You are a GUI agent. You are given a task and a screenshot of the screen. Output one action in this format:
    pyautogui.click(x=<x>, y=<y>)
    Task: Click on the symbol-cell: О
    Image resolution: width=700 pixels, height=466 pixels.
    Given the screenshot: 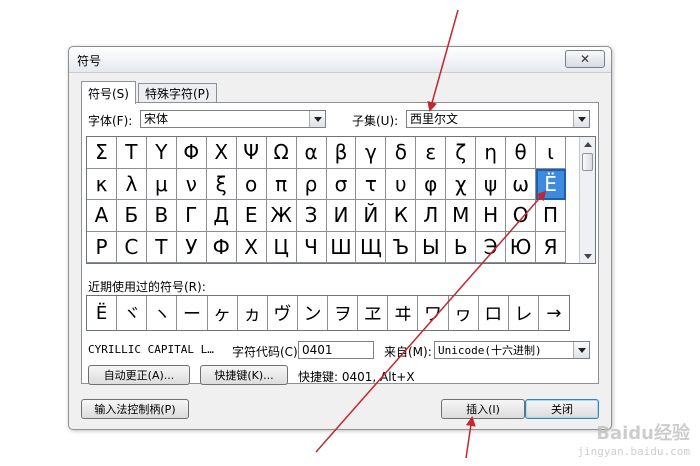 What is the action you would take?
    pyautogui.click(x=521, y=216)
    